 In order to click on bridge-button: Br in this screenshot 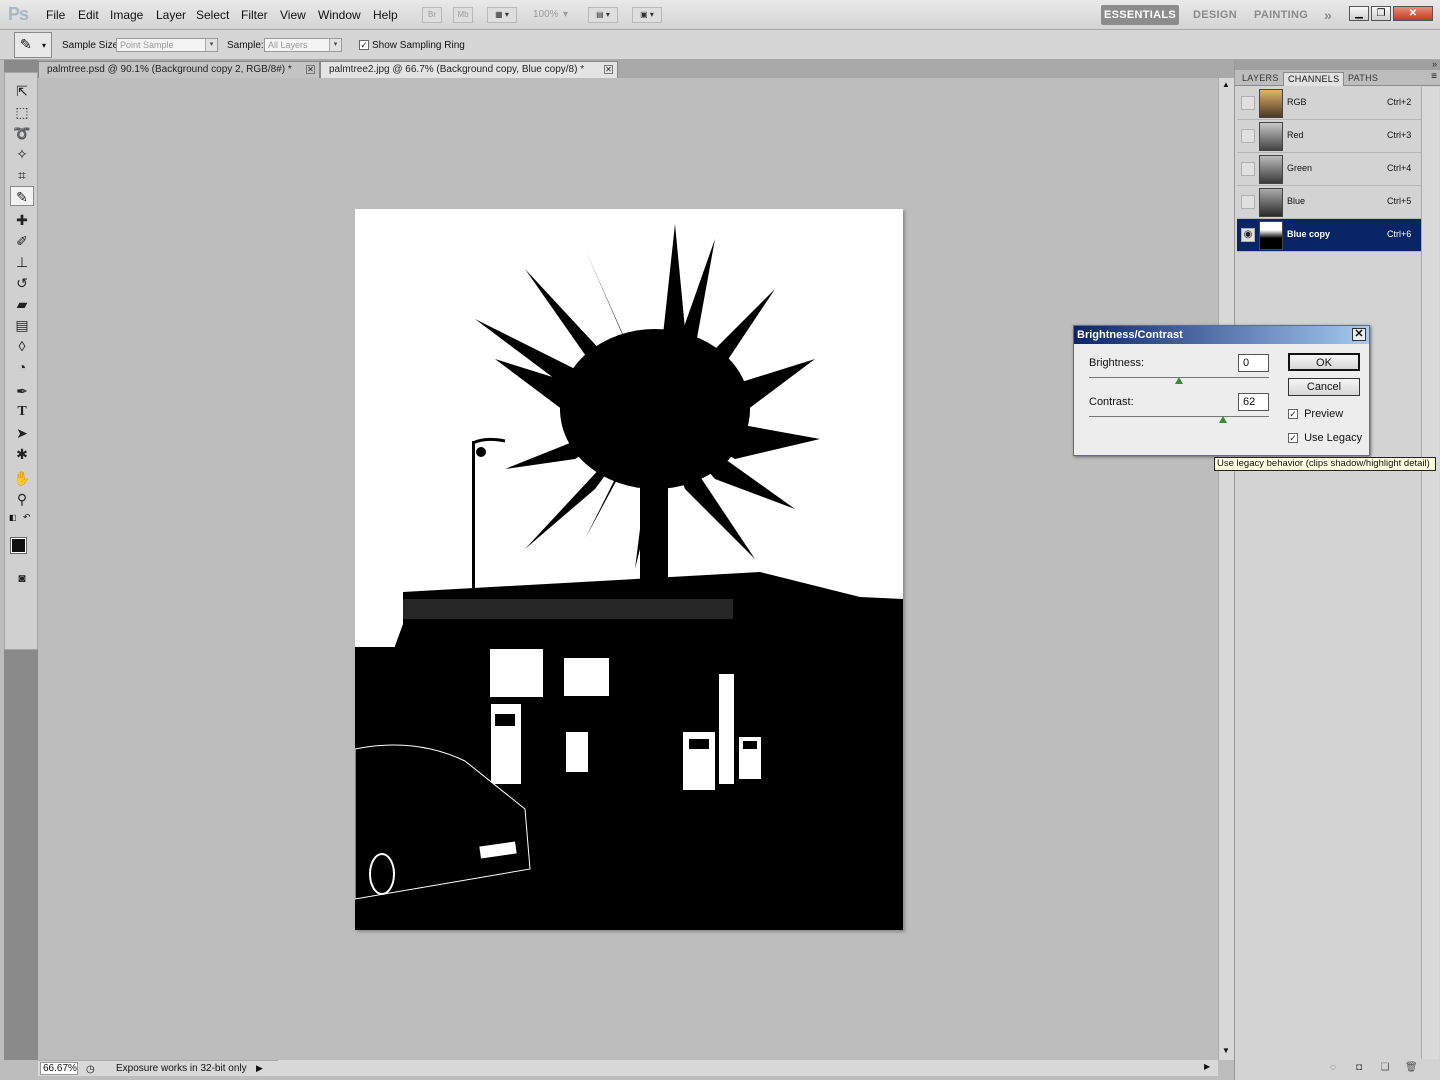, I will do `click(432, 15)`.